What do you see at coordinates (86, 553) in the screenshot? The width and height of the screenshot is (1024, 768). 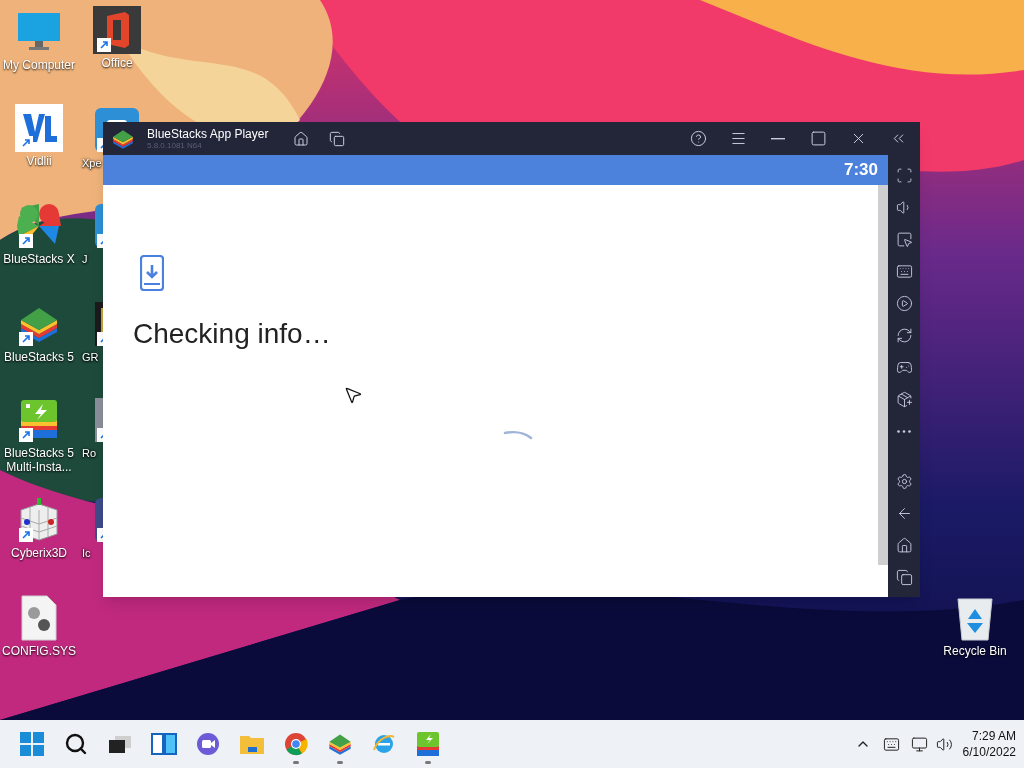 I see `icon-label: Ic` at bounding box center [86, 553].